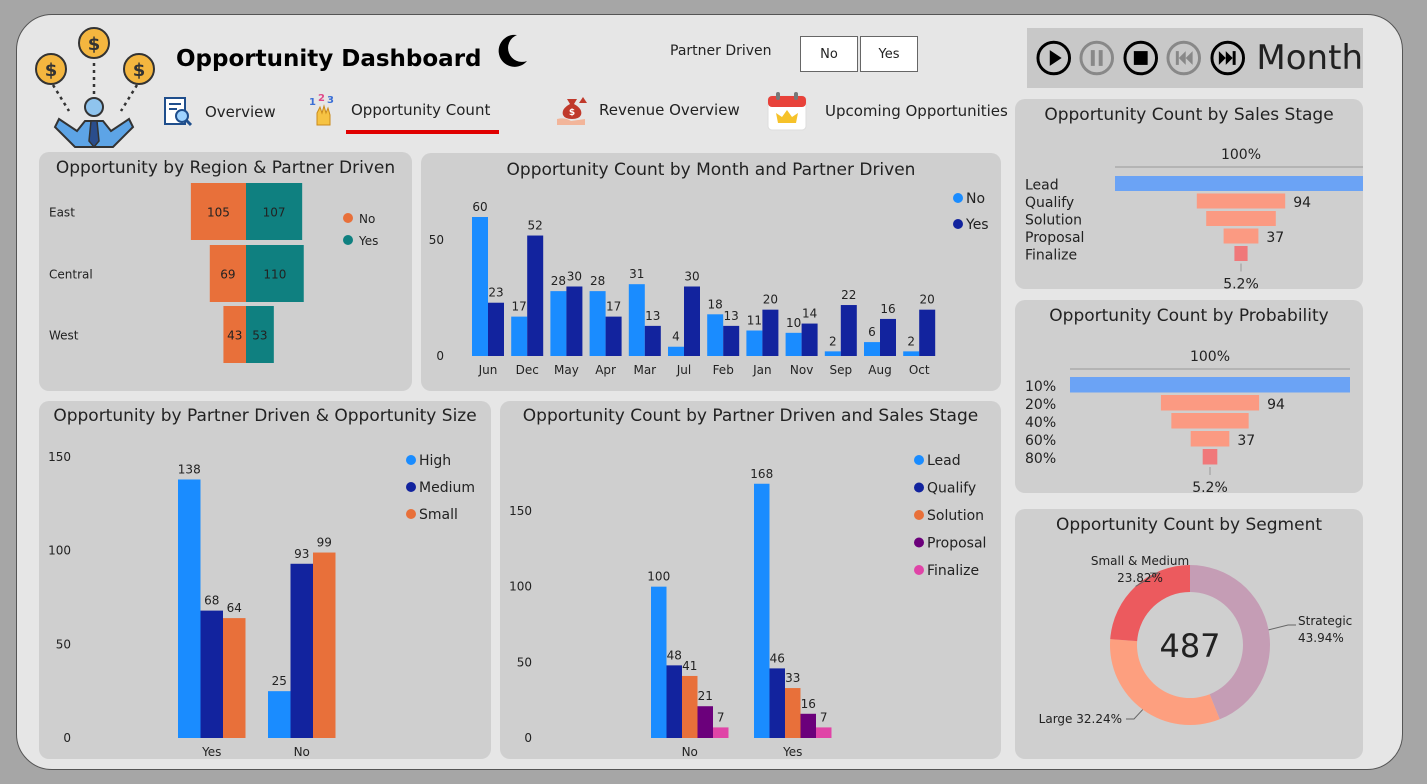  I want to click on month-data-label: 31, so click(636, 274).